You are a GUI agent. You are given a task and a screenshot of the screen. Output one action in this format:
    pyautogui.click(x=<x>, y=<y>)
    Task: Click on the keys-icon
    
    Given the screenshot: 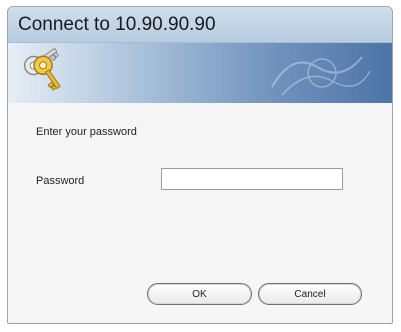 What is the action you would take?
    pyautogui.click(x=42, y=69)
    